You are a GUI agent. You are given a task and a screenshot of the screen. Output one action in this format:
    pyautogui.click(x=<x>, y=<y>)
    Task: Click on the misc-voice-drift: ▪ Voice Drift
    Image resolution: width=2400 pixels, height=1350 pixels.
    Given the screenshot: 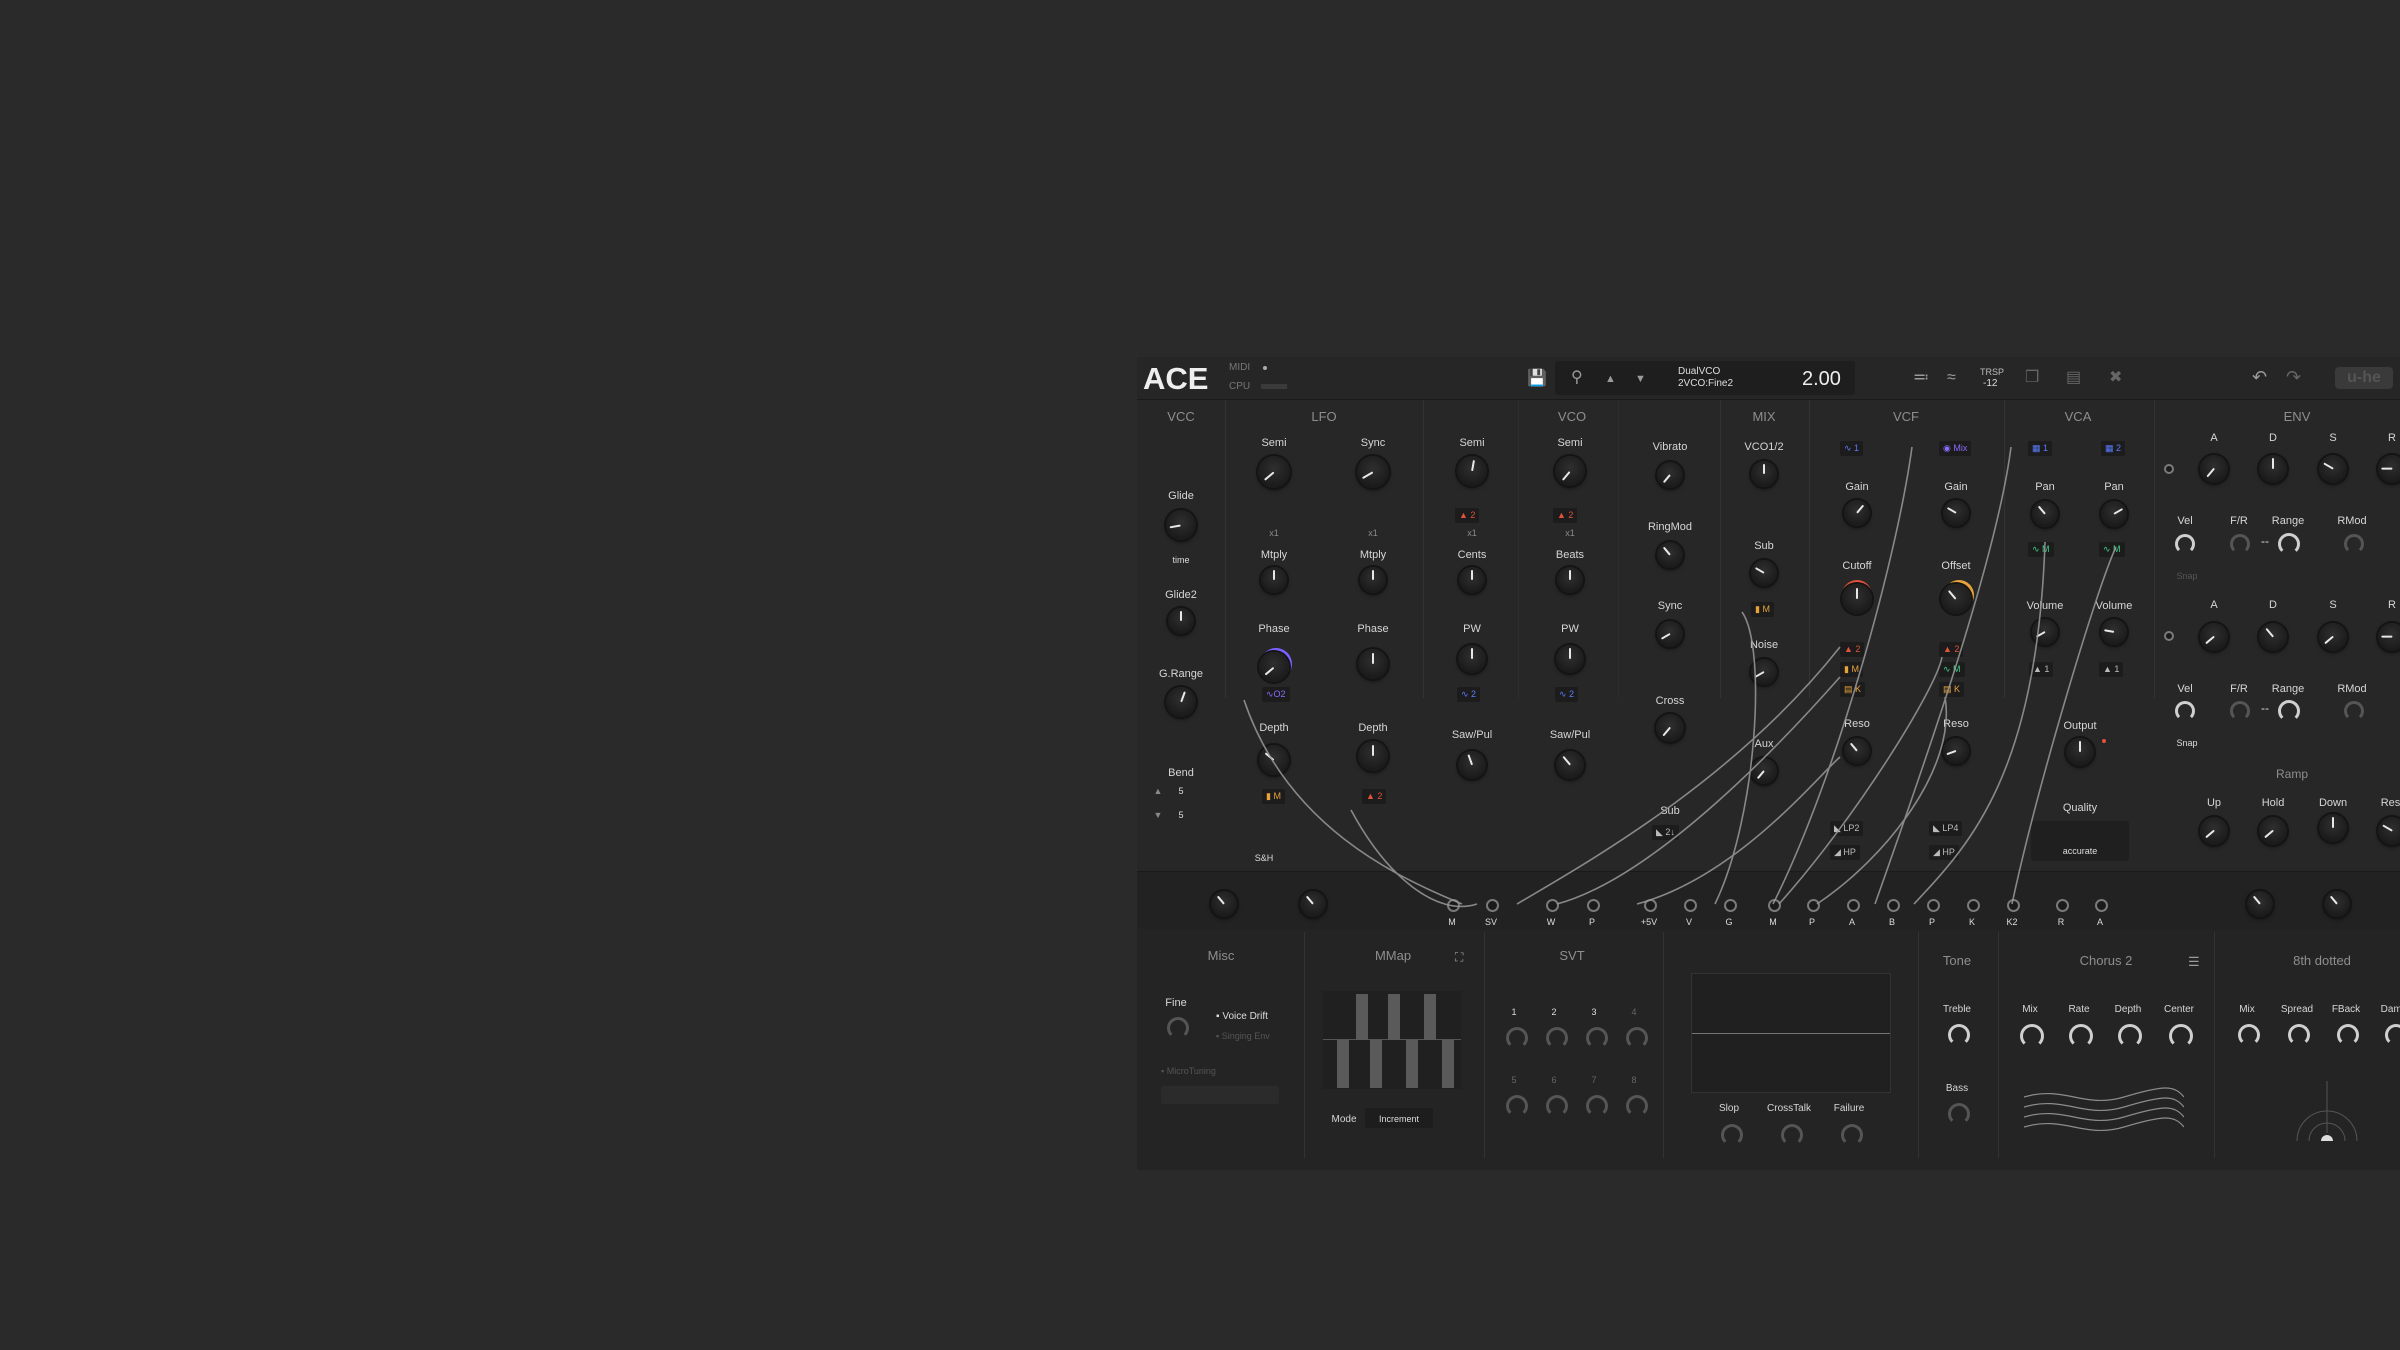 What is the action you would take?
    pyautogui.click(x=1242, y=1016)
    